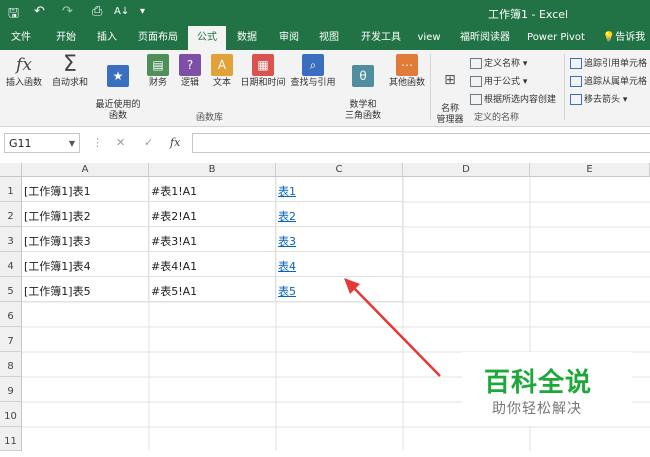  Describe the element at coordinates (142, 11) in the screenshot. I see `customize-toolbar-icon: ▾` at that location.